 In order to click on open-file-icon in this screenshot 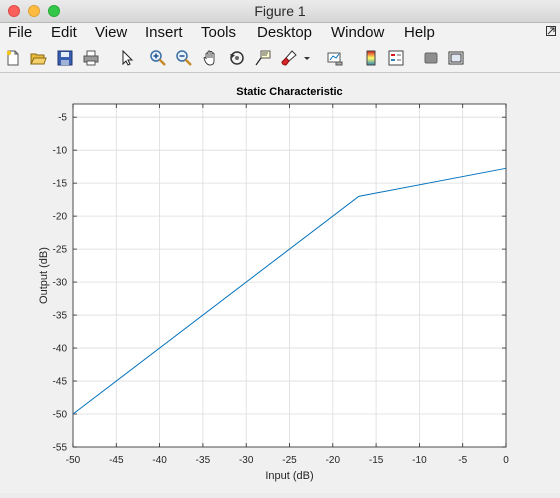, I will do `click(38, 58)`.